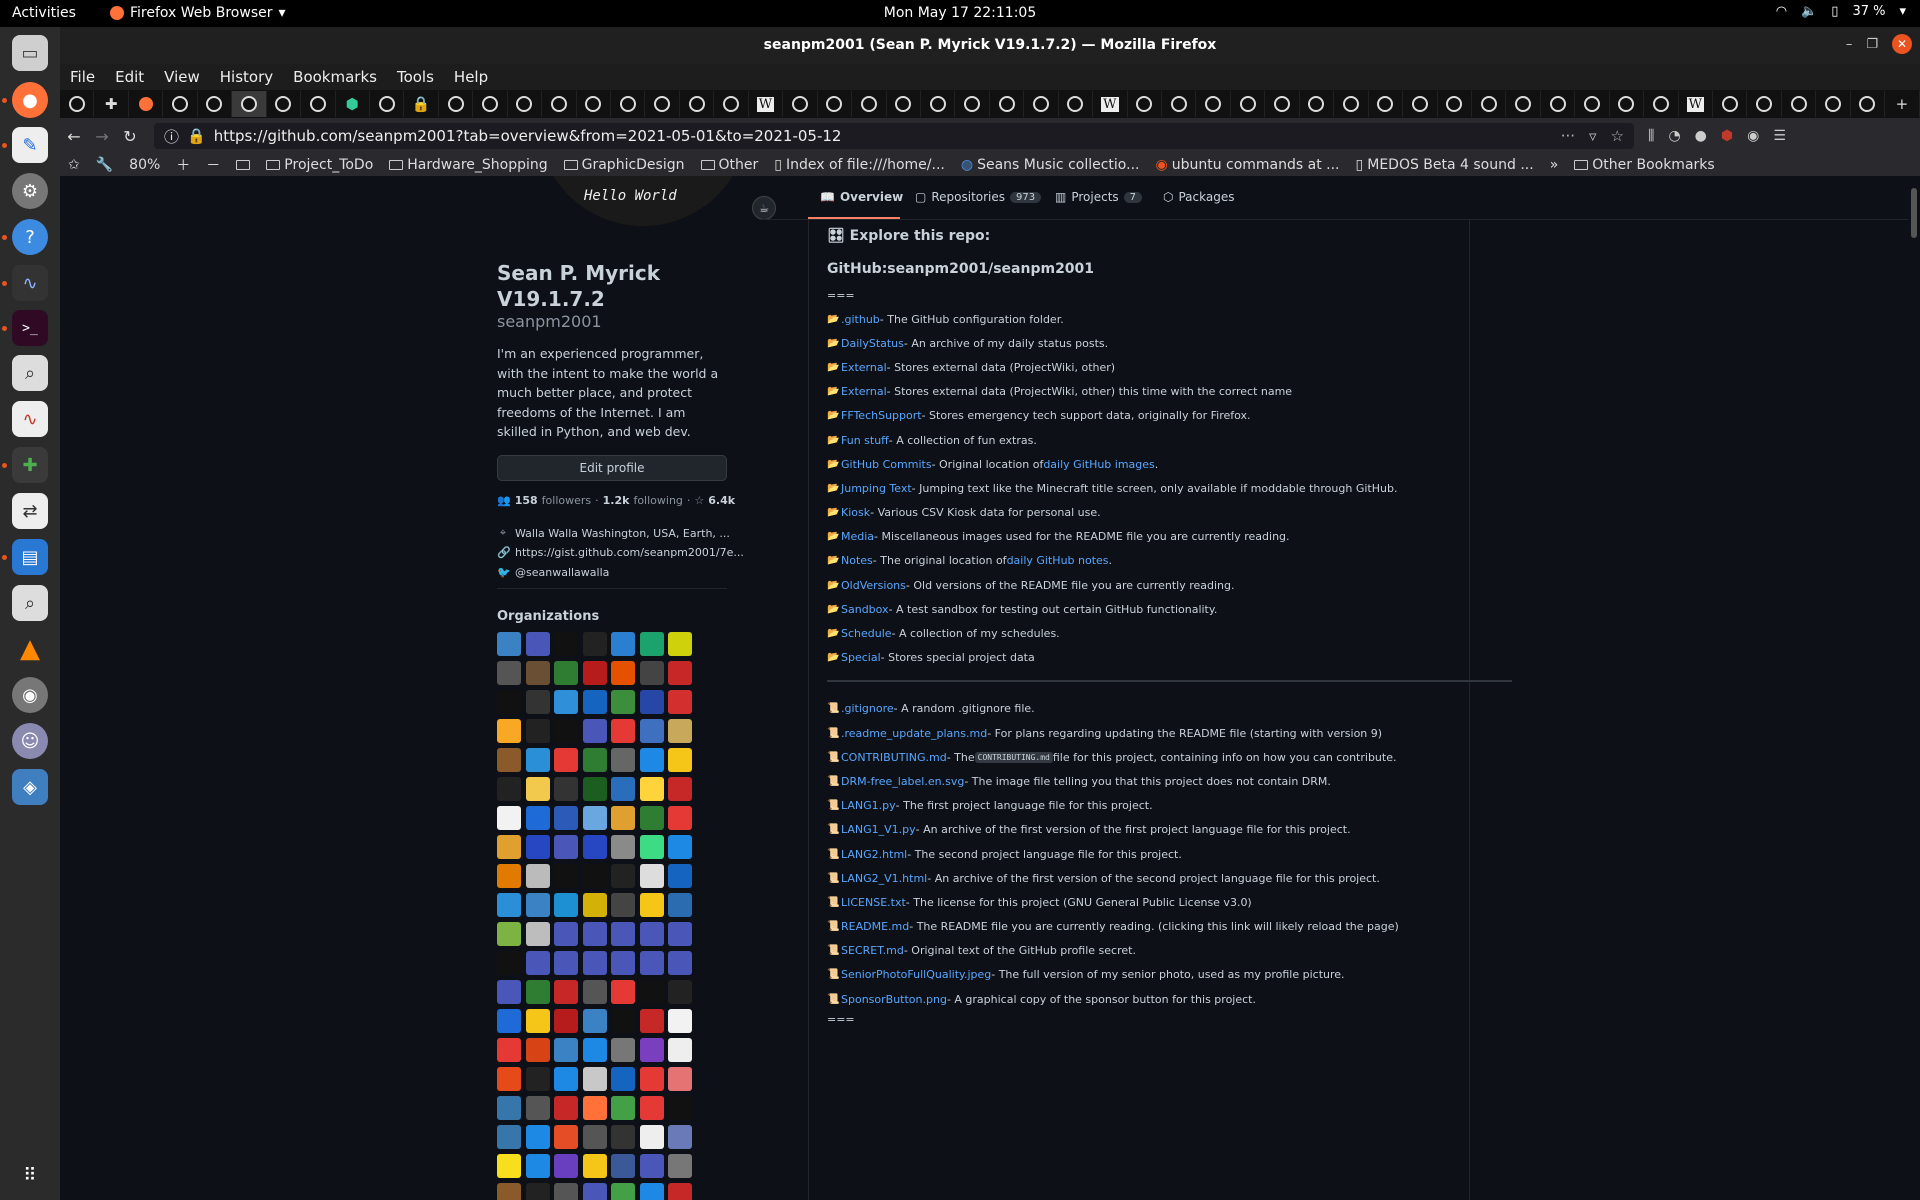 Image resolution: width=1920 pixels, height=1200 pixels. What do you see at coordinates (894, 999) in the screenshot?
I see `file-link: SponsorButton.png` at bounding box center [894, 999].